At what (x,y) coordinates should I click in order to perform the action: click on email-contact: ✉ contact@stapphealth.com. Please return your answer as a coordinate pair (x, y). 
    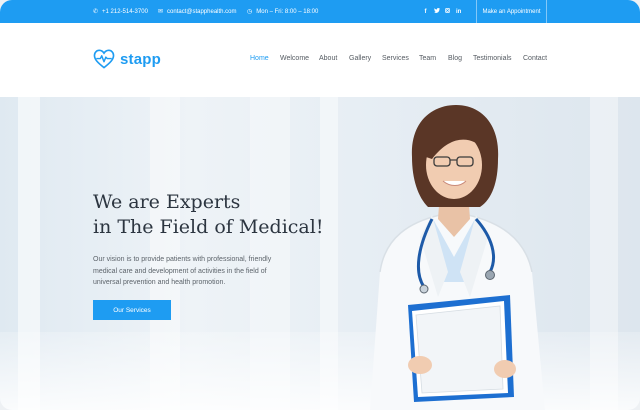
    Looking at the image, I should click on (197, 11).